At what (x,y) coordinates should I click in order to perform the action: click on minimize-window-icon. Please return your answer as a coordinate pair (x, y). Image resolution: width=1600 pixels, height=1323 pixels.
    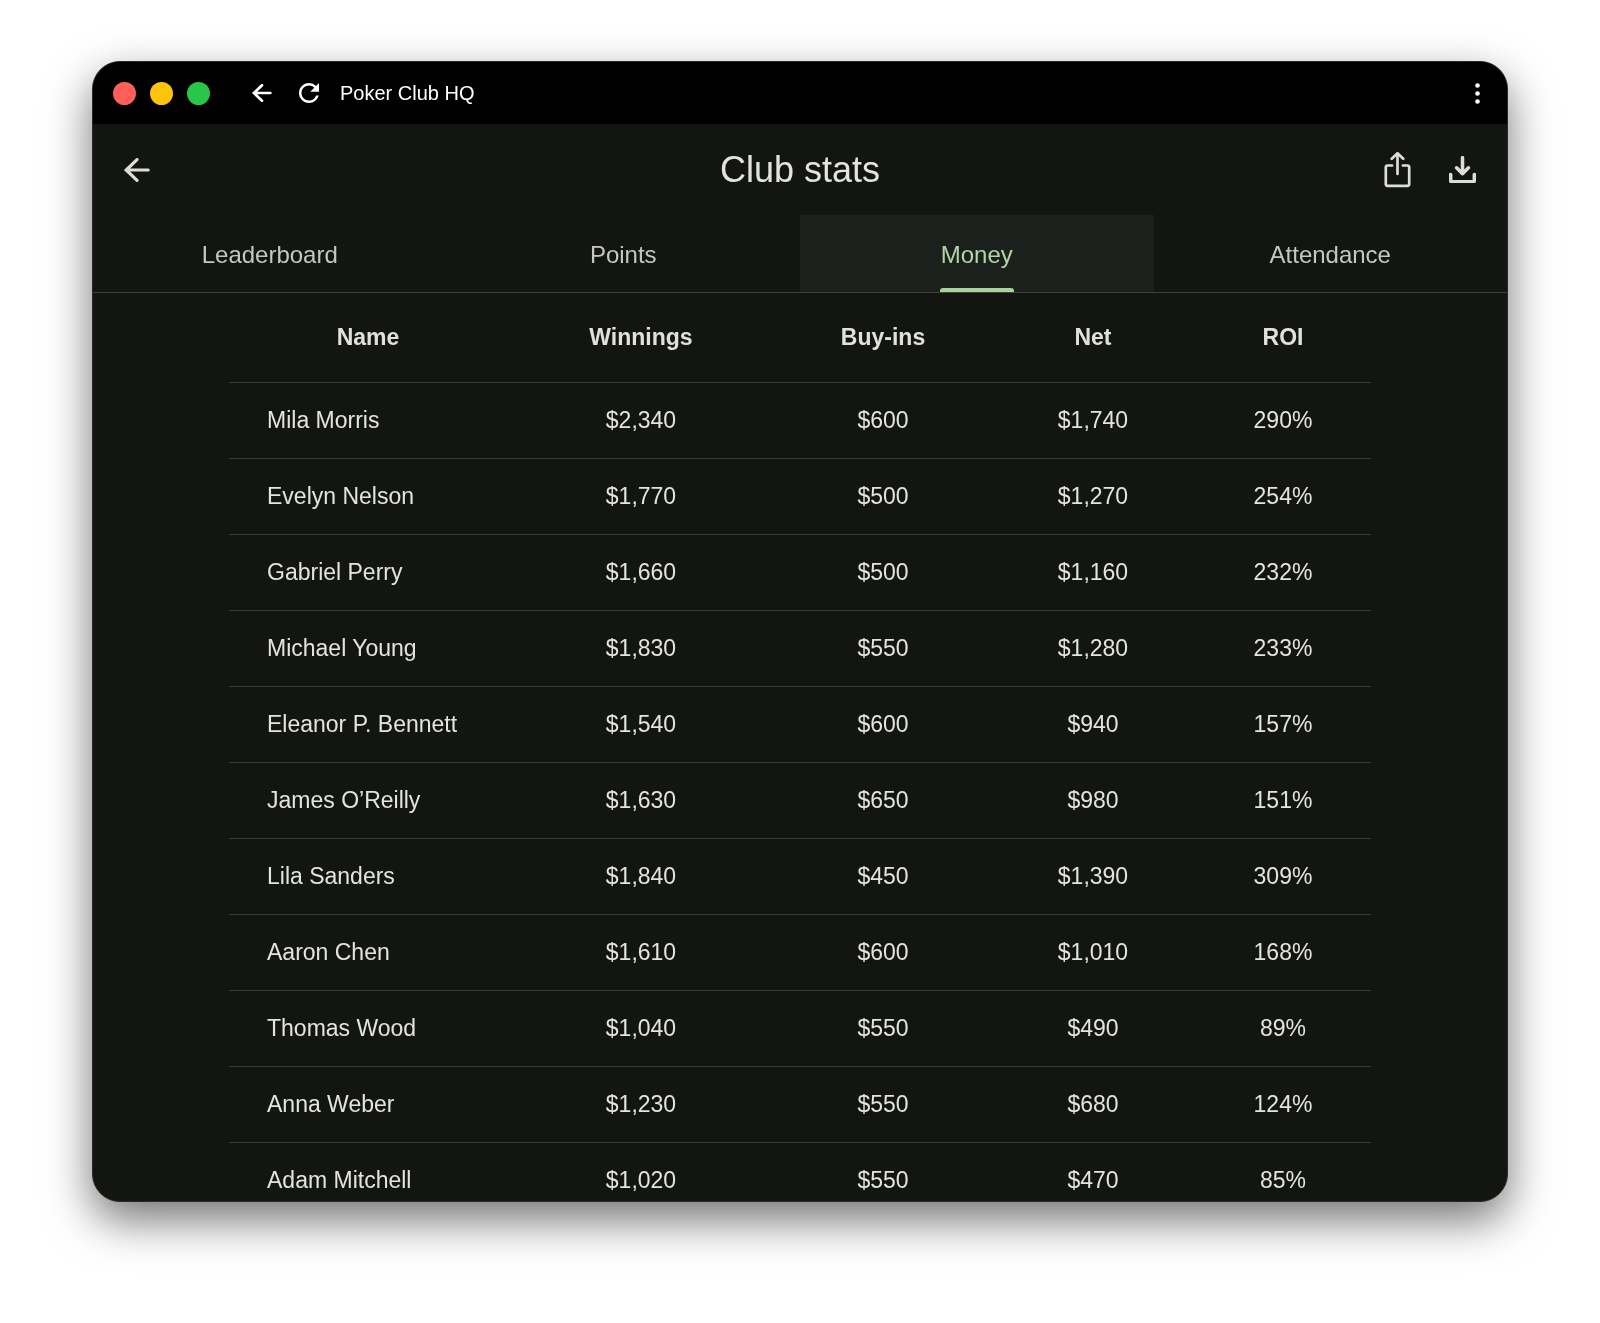
    Looking at the image, I should click on (161, 93).